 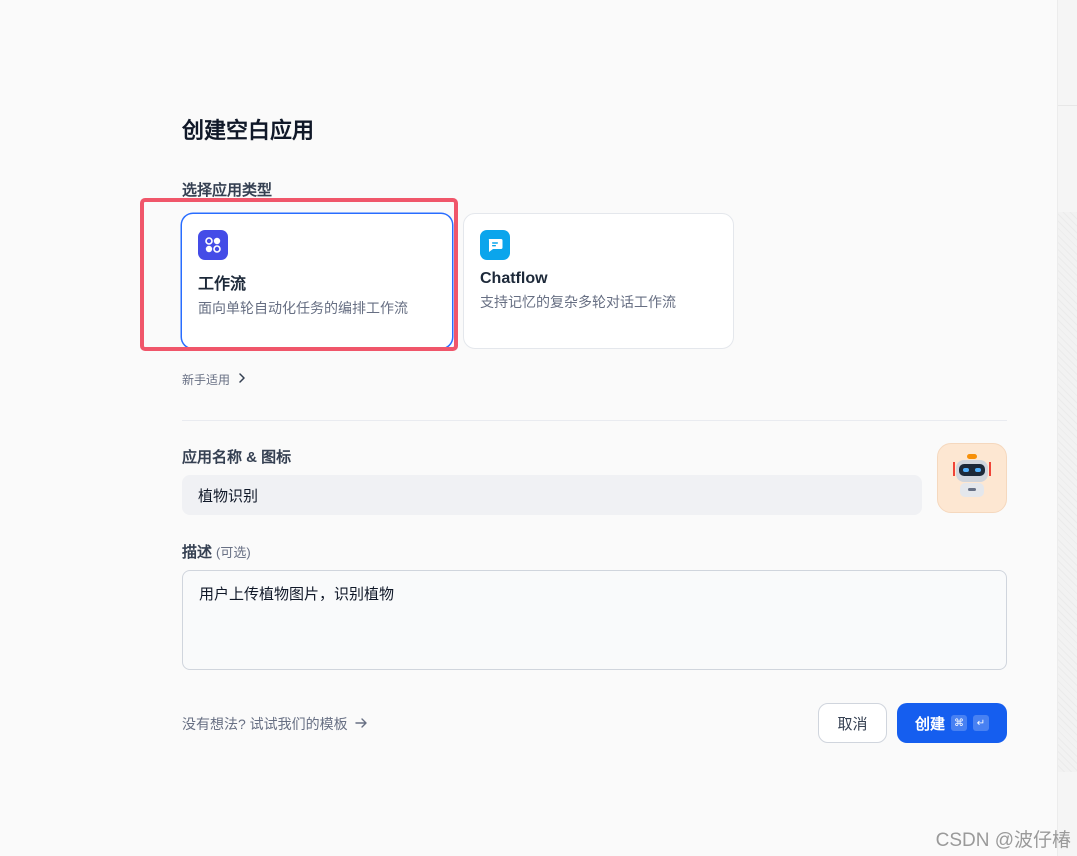 I want to click on beginner-link: 新手适用, so click(x=215, y=379).